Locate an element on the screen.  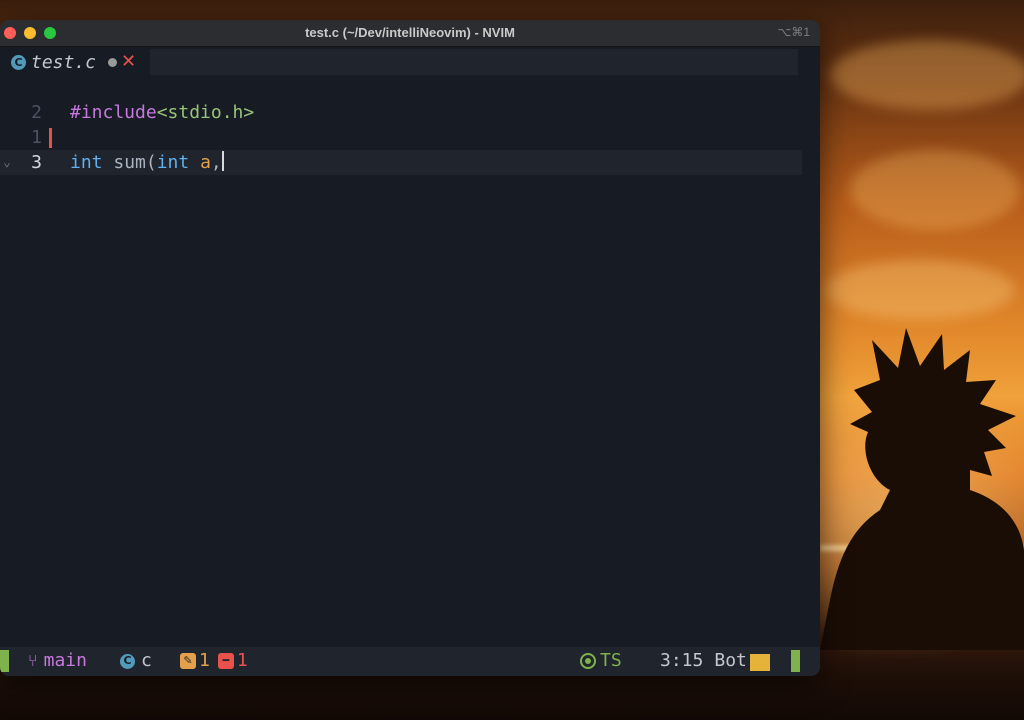
statusline: ⑂ main C c ✎ 1 ━ 1 TS 3:15 Bot is located at coordinates (410, 661).